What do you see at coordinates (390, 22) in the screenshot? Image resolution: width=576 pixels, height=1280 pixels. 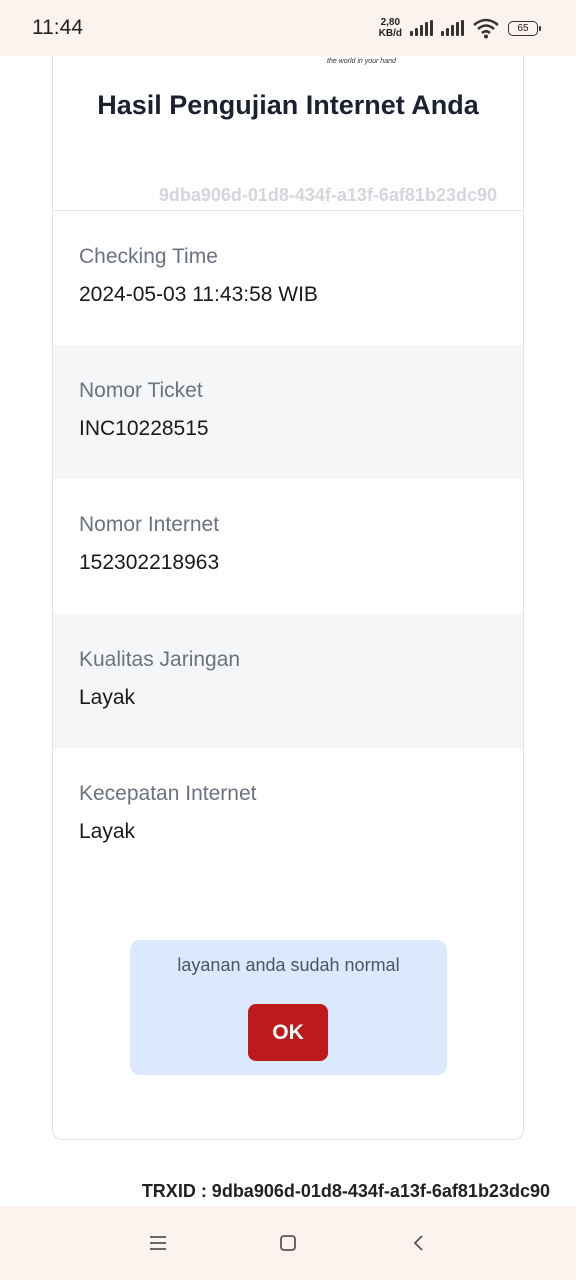 I see `network-speed-value: 2,80` at bounding box center [390, 22].